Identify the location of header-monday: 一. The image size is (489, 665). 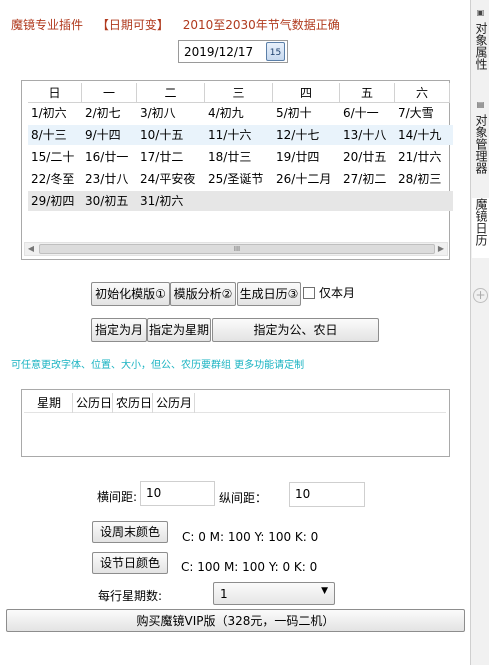
(109, 93).